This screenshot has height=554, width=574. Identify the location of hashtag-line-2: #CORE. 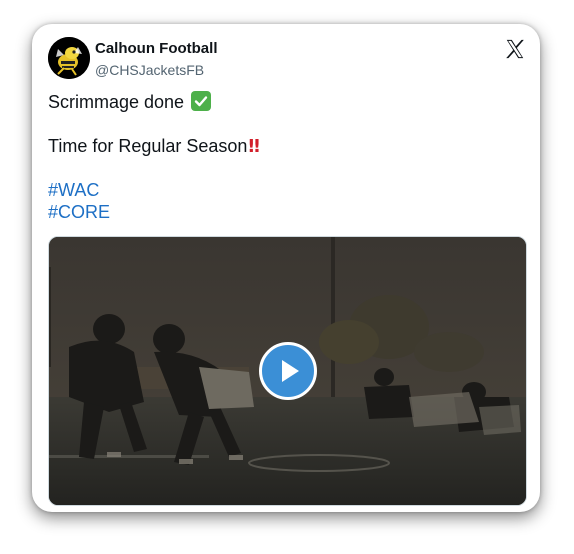
(283, 212).